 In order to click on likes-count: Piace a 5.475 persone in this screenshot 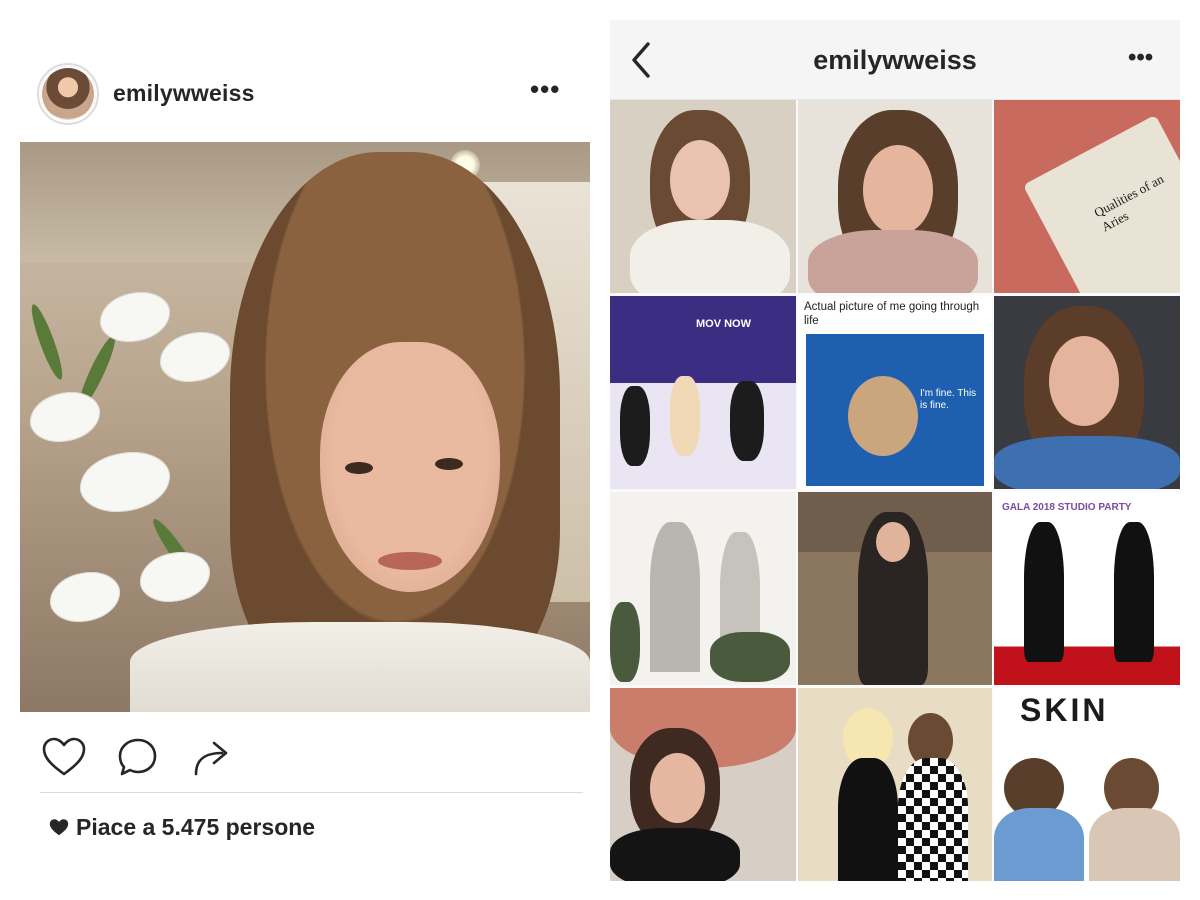, I will do `click(196, 826)`.